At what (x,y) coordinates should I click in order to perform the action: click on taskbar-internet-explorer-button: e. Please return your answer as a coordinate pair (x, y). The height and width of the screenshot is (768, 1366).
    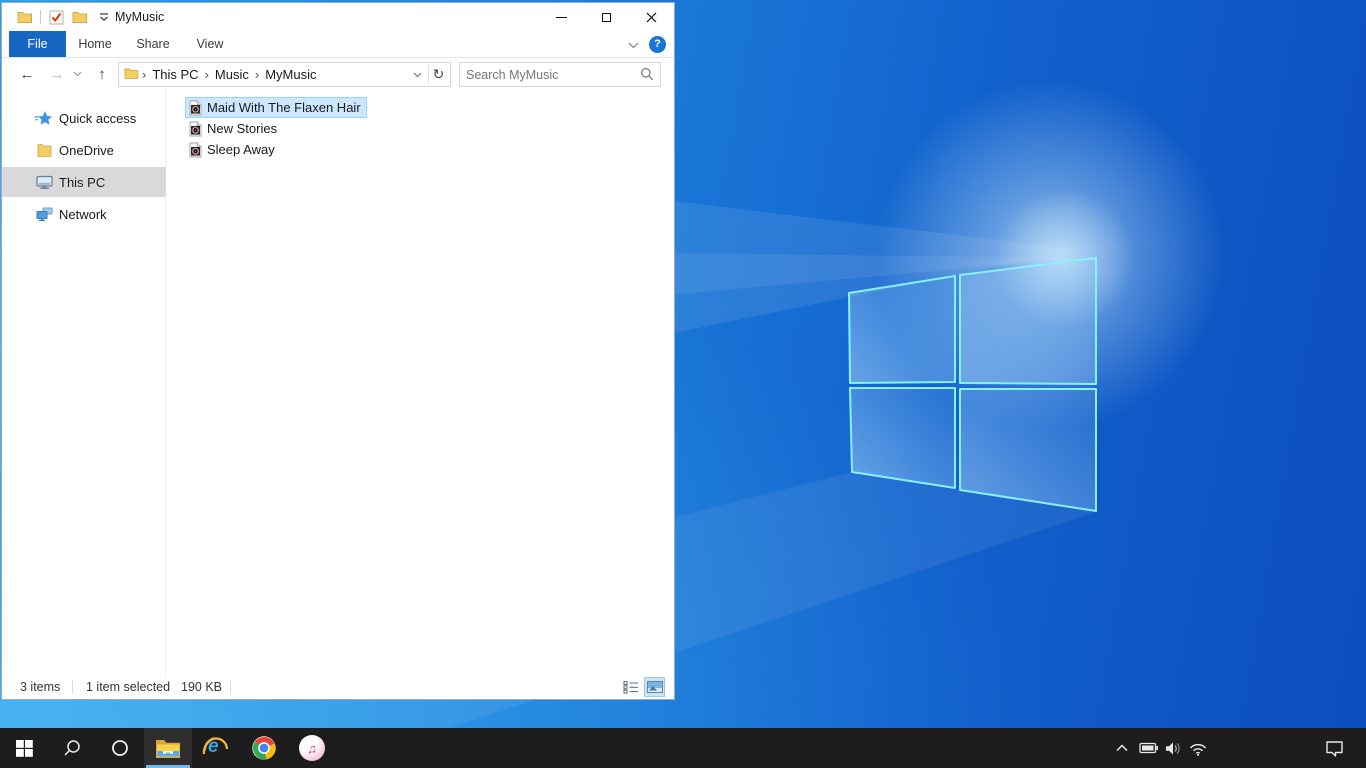
    Looking at the image, I should click on (216, 748).